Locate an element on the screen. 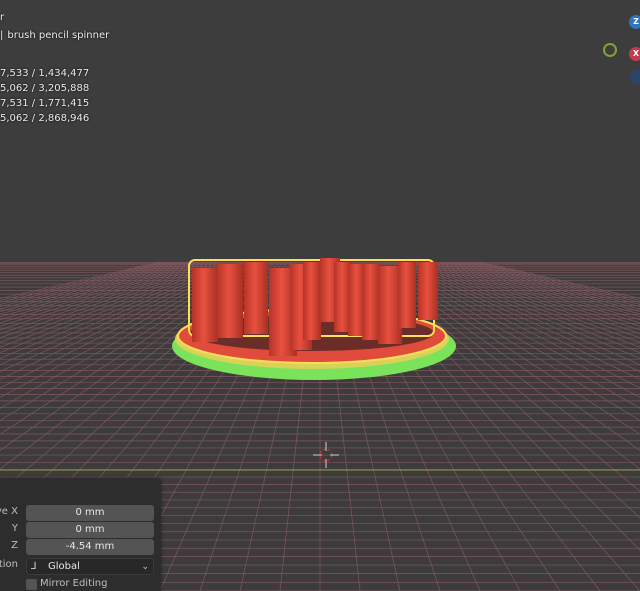 The image size is (640, 591). move-x-label: ve X is located at coordinates (9, 511).